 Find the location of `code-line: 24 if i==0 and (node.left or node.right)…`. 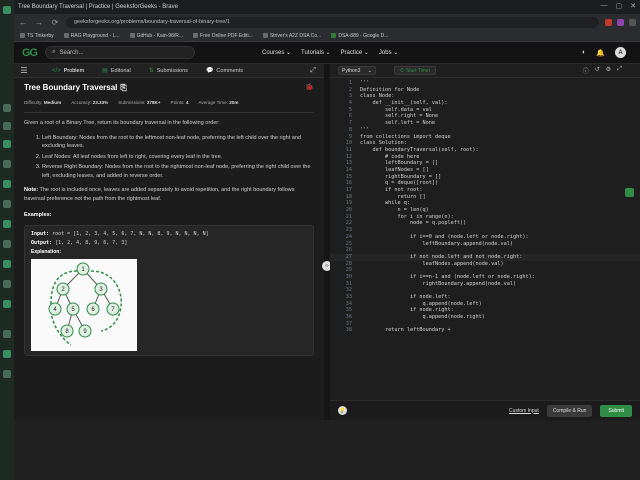

code-line: 24 if i==0 and (node.left or node.right)… is located at coordinates (485, 237).